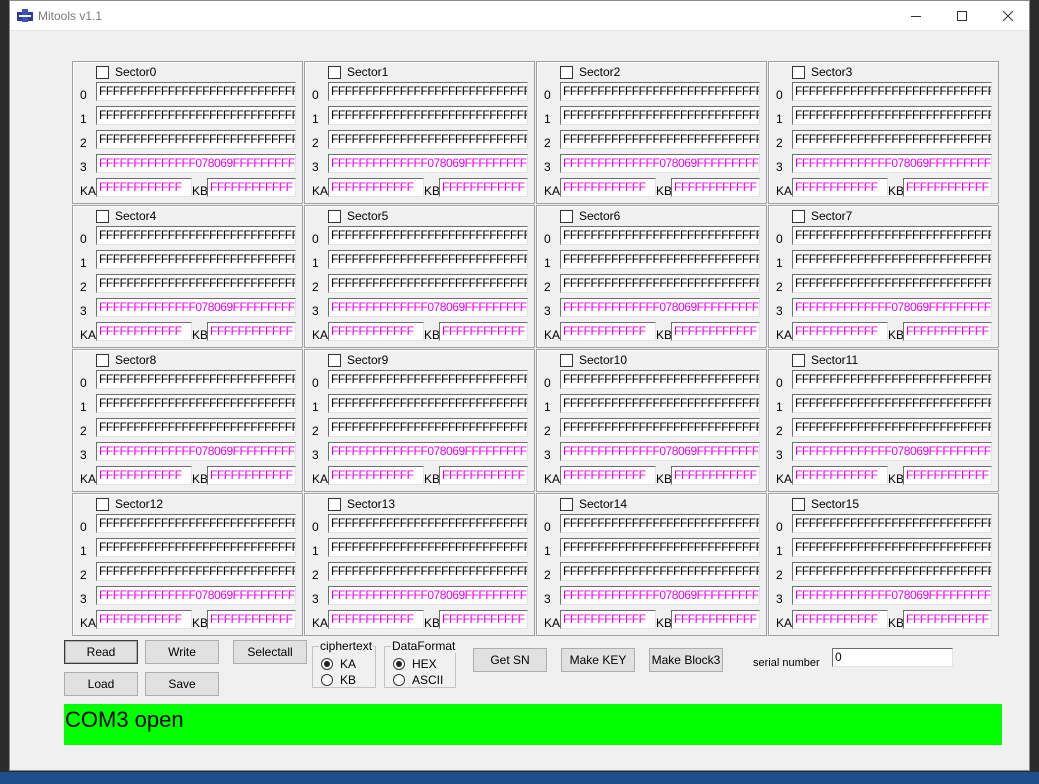  Describe the element at coordinates (510, 660) in the screenshot. I see `get-sn-button: Get SN` at that location.